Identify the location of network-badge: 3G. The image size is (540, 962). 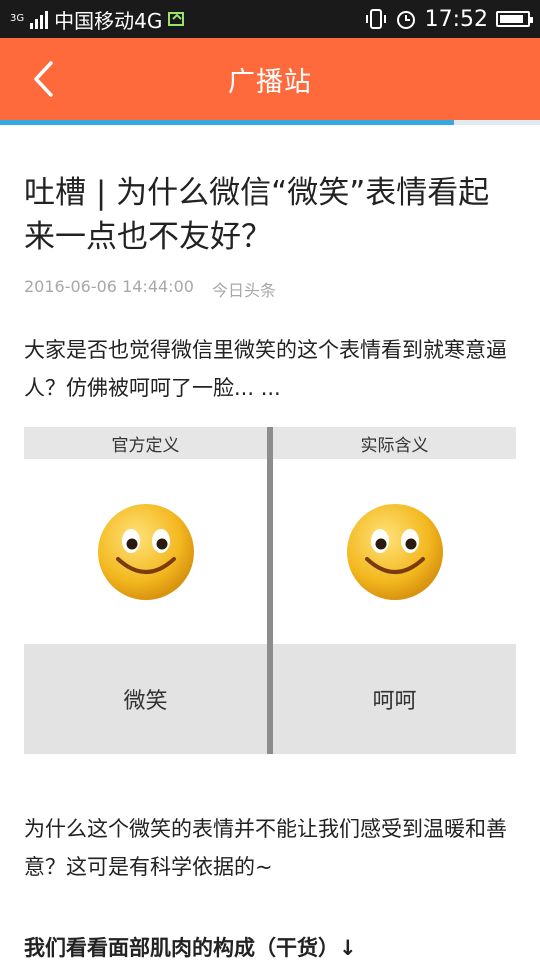
(17, 18).